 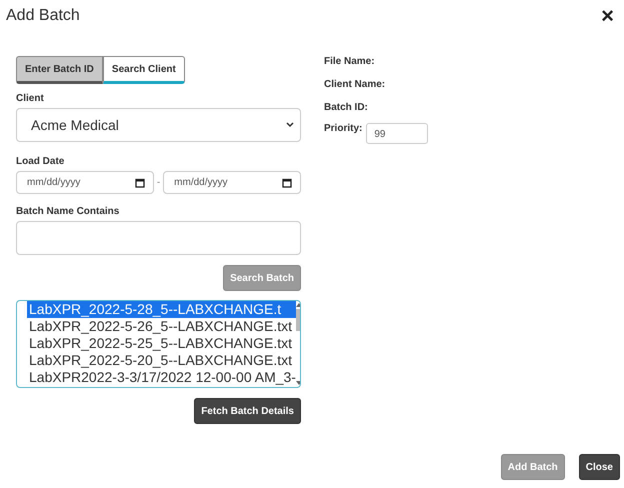 I want to click on client-name-label: Client Name:, so click(x=355, y=84).